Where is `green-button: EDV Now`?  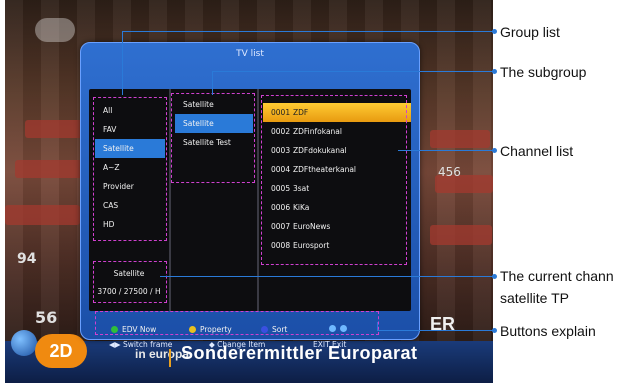
green-button: EDV Now is located at coordinates (133, 329).